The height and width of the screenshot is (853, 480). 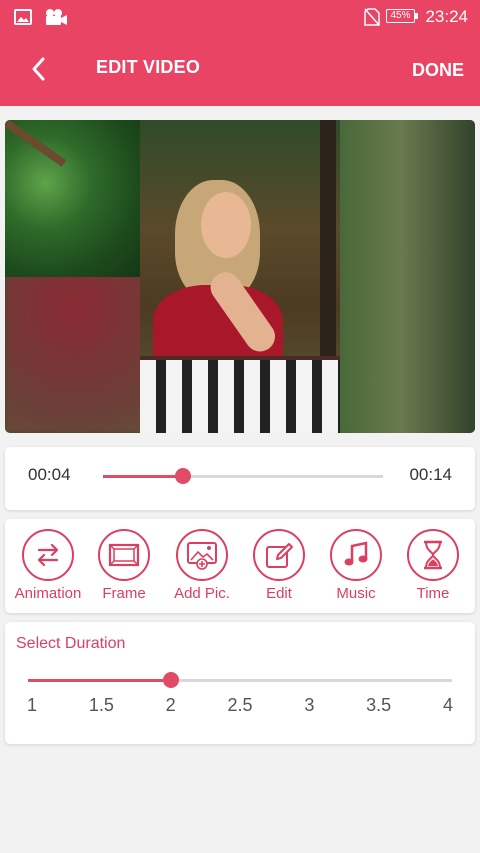 I want to click on duration-slider, so click(x=240, y=680).